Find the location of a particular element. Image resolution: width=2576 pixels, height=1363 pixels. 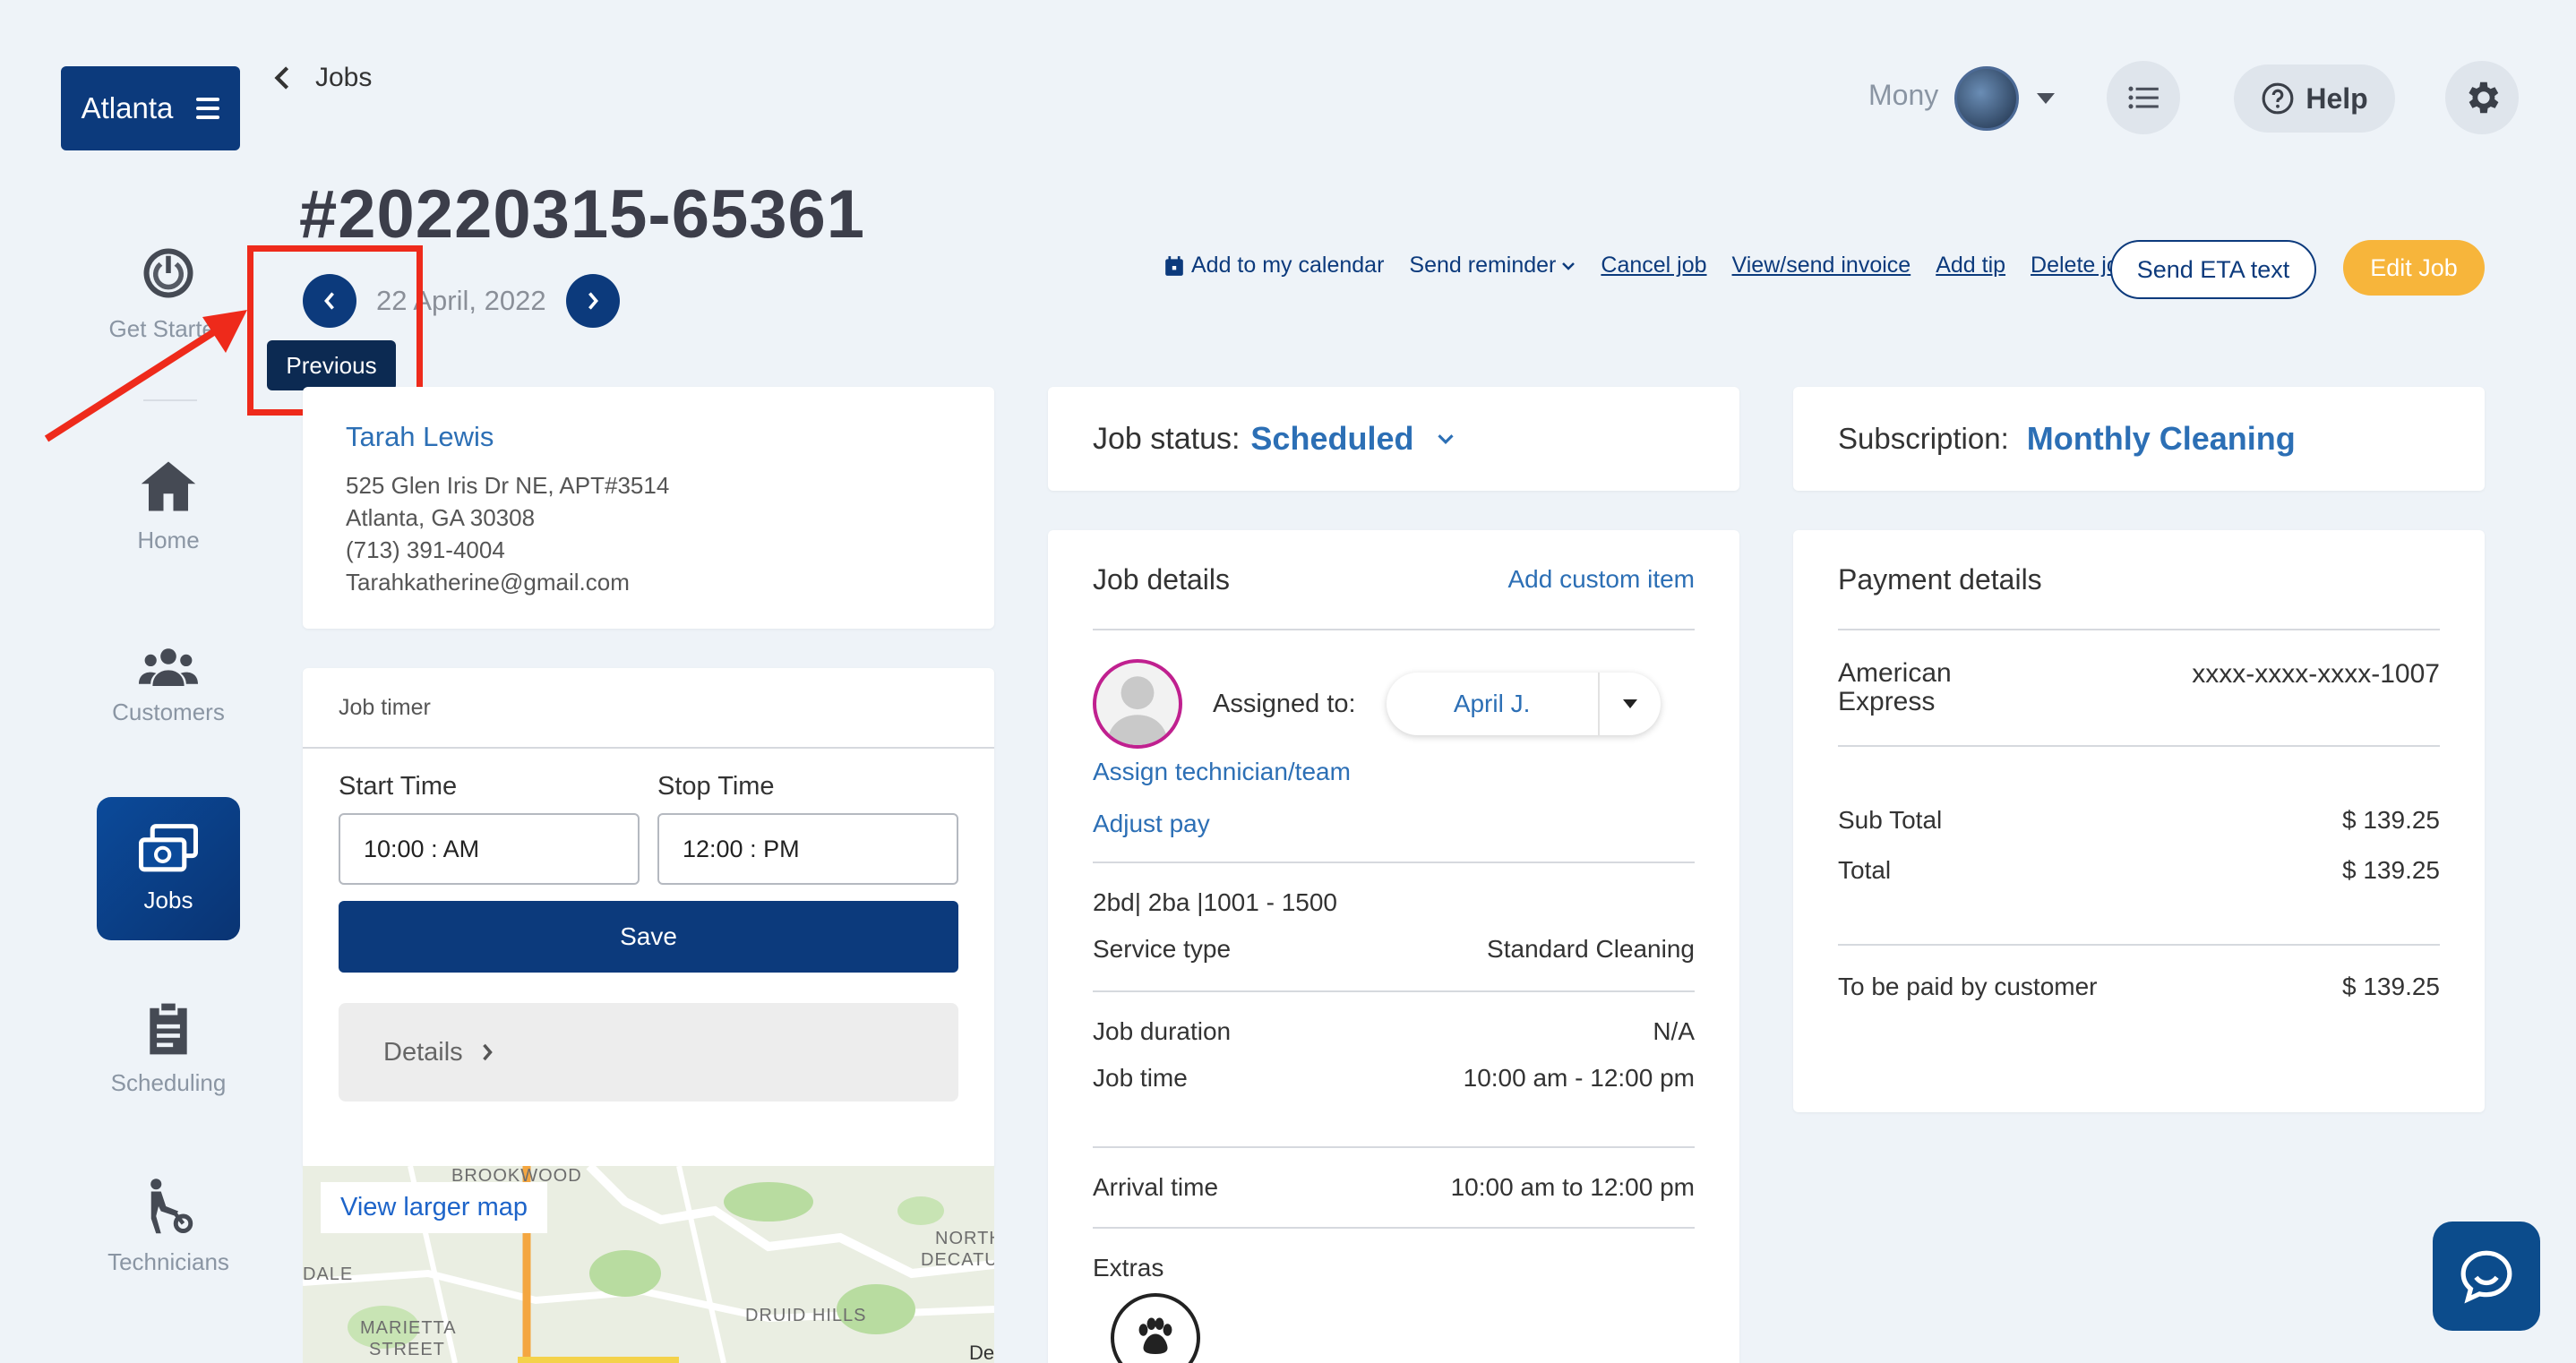

details-label: Details is located at coordinates (423, 1052).